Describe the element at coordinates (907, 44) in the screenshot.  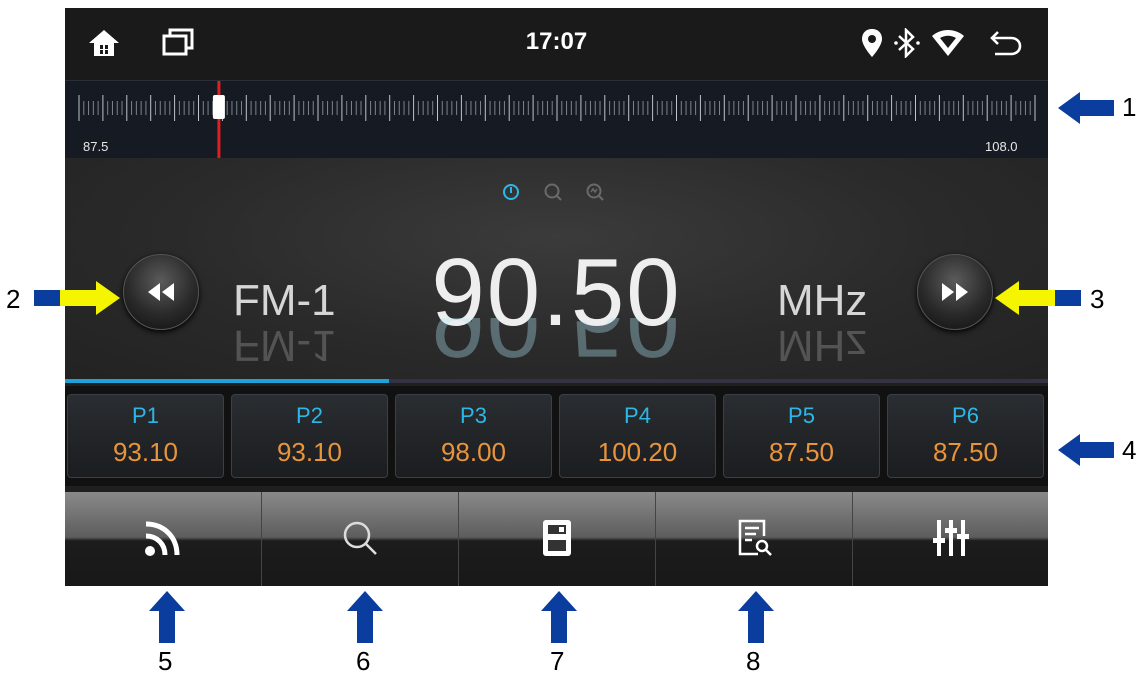
I see `bluetooth-icon` at that location.